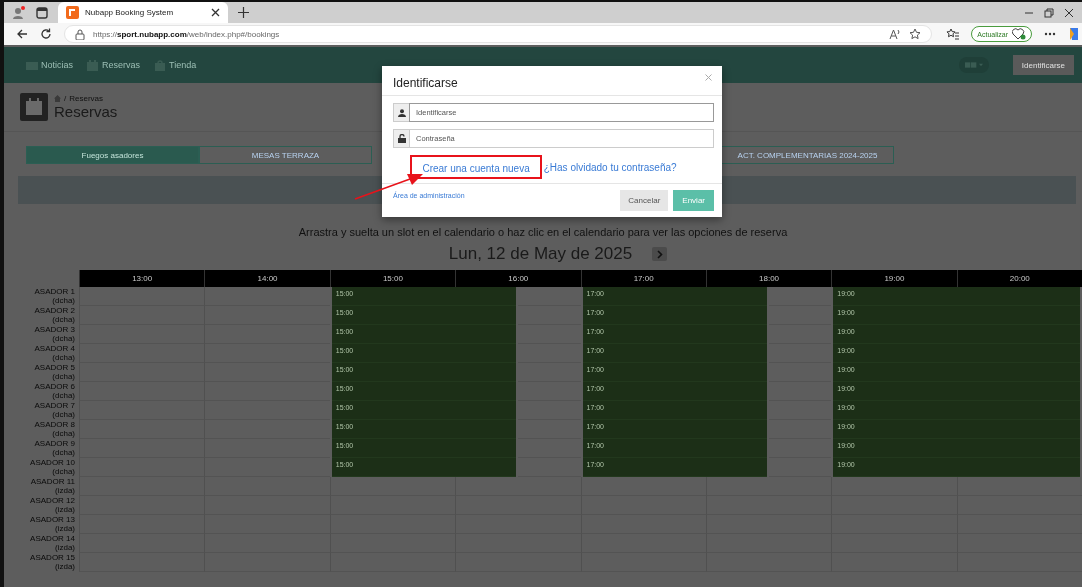 The image size is (1082, 587). I want to click on page-title: Reservas, so click(86, 111).